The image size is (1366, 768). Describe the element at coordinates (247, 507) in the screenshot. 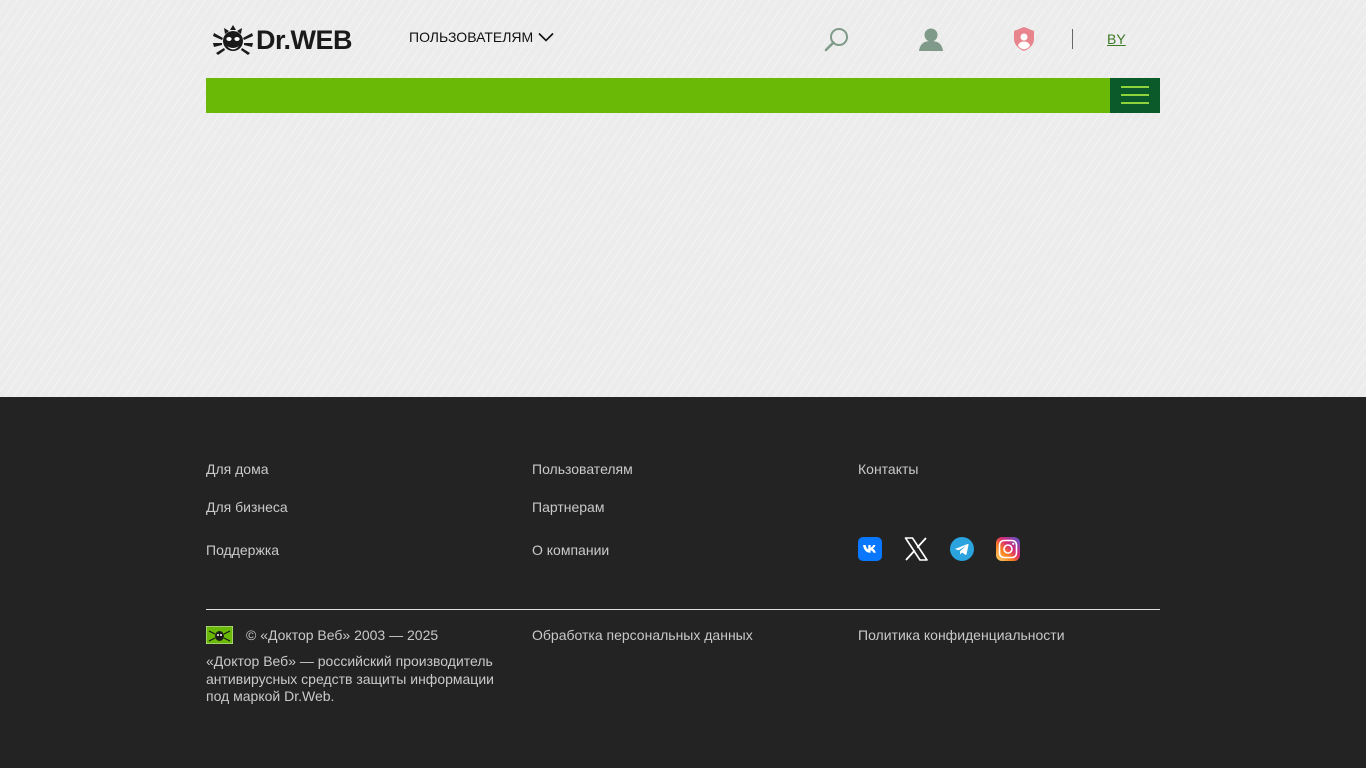

I see `footer-link-business: Для бизнеса` at that location.